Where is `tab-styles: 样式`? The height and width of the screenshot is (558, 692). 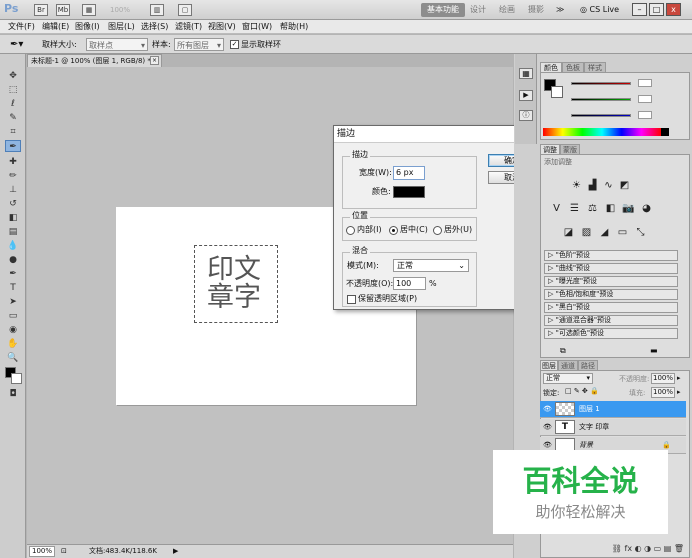
tab-styles: 样式 is located at coordinates (595, 67).